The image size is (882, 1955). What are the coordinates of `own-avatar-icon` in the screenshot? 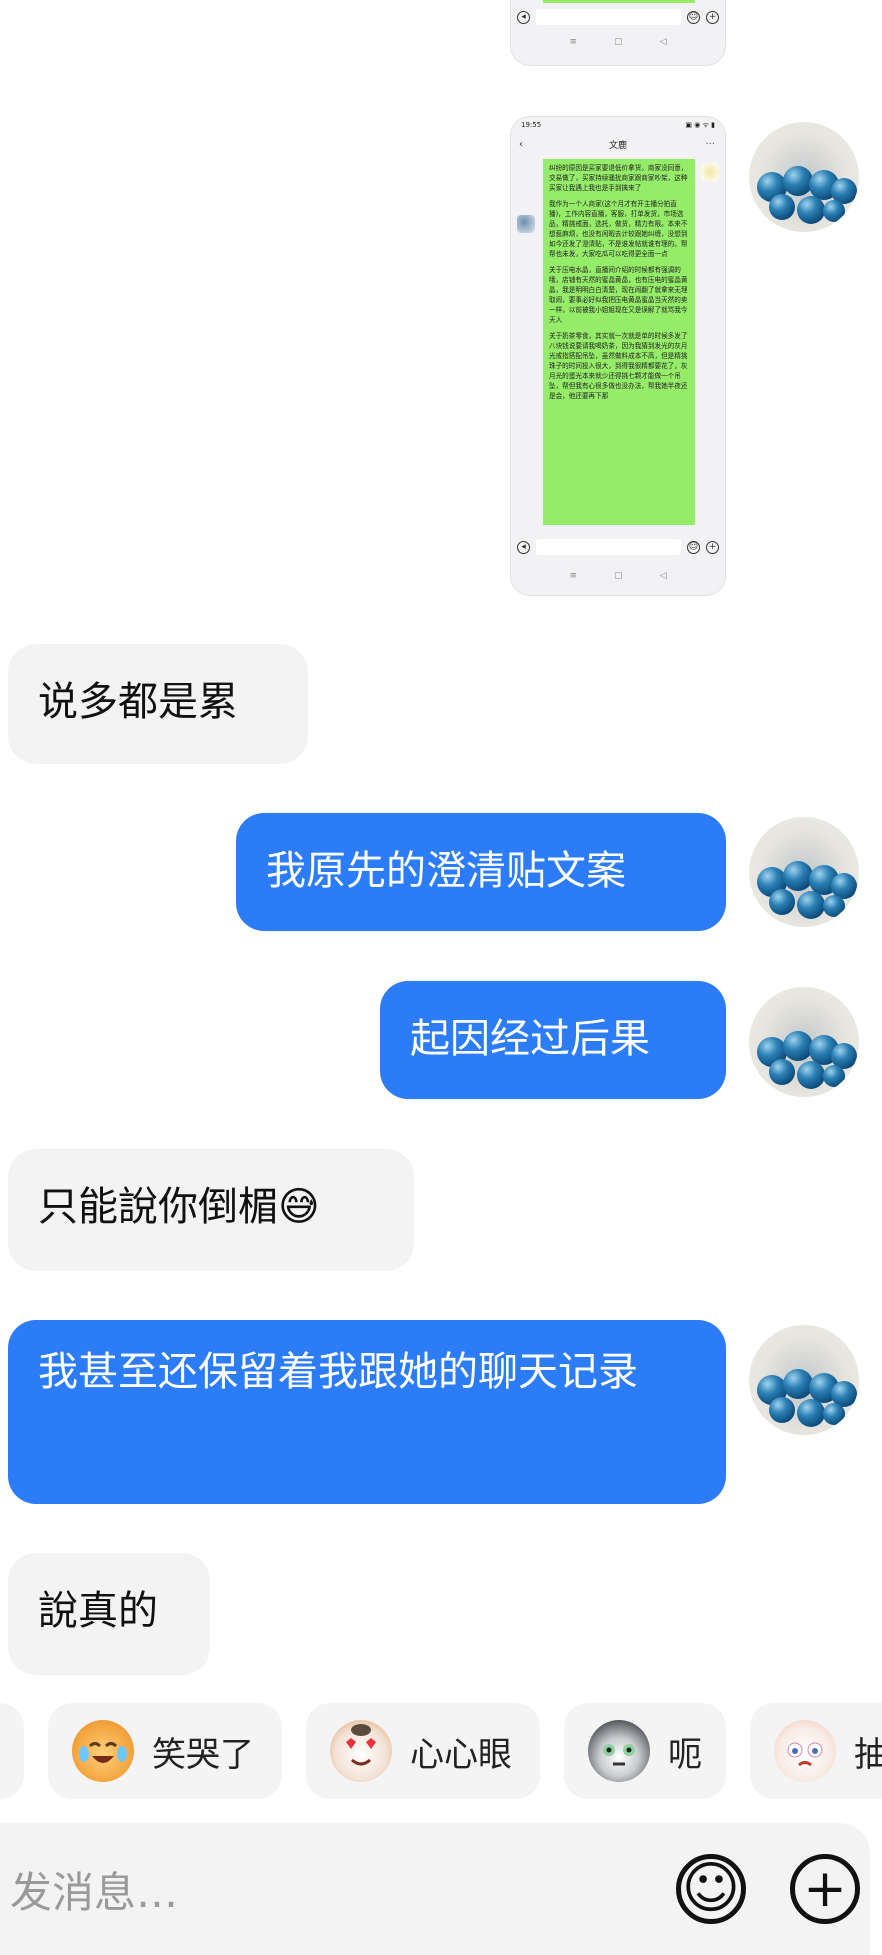 It's located at (710, 172).